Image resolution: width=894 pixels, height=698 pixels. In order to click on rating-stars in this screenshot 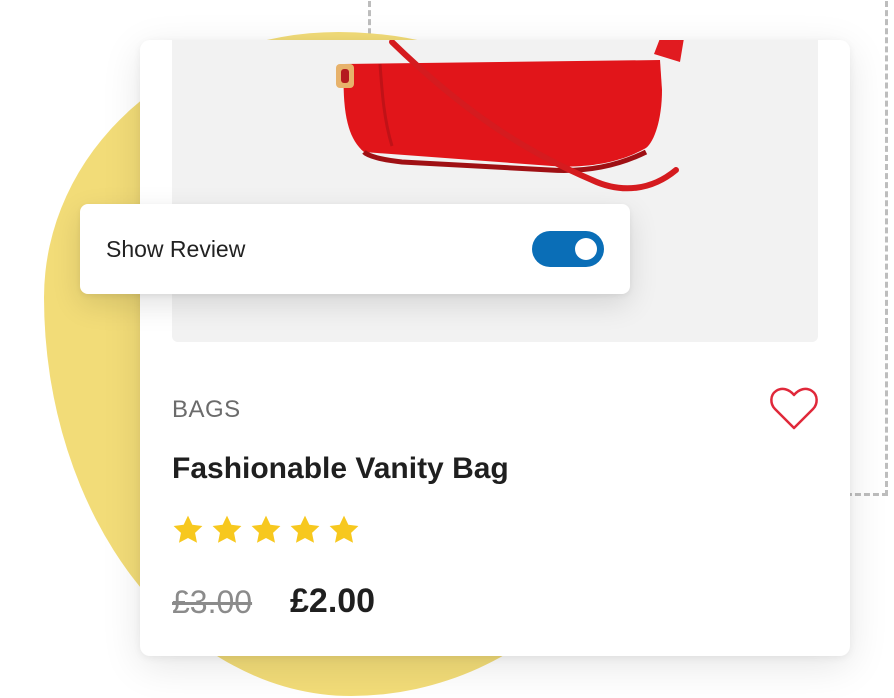, I will do `click(266, 530)`.